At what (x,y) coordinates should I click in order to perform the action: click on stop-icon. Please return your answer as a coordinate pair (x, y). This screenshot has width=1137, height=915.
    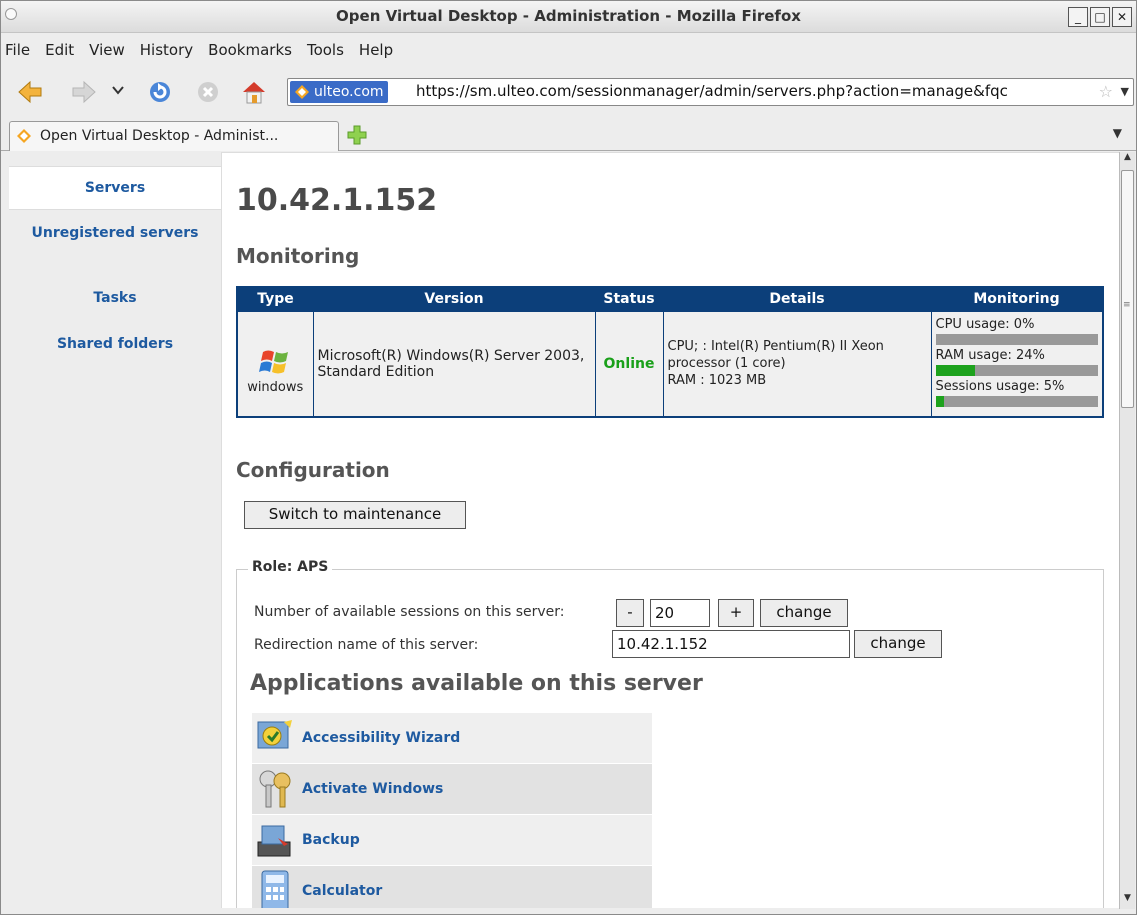
    Looking at the image, I should click on (208, 92).